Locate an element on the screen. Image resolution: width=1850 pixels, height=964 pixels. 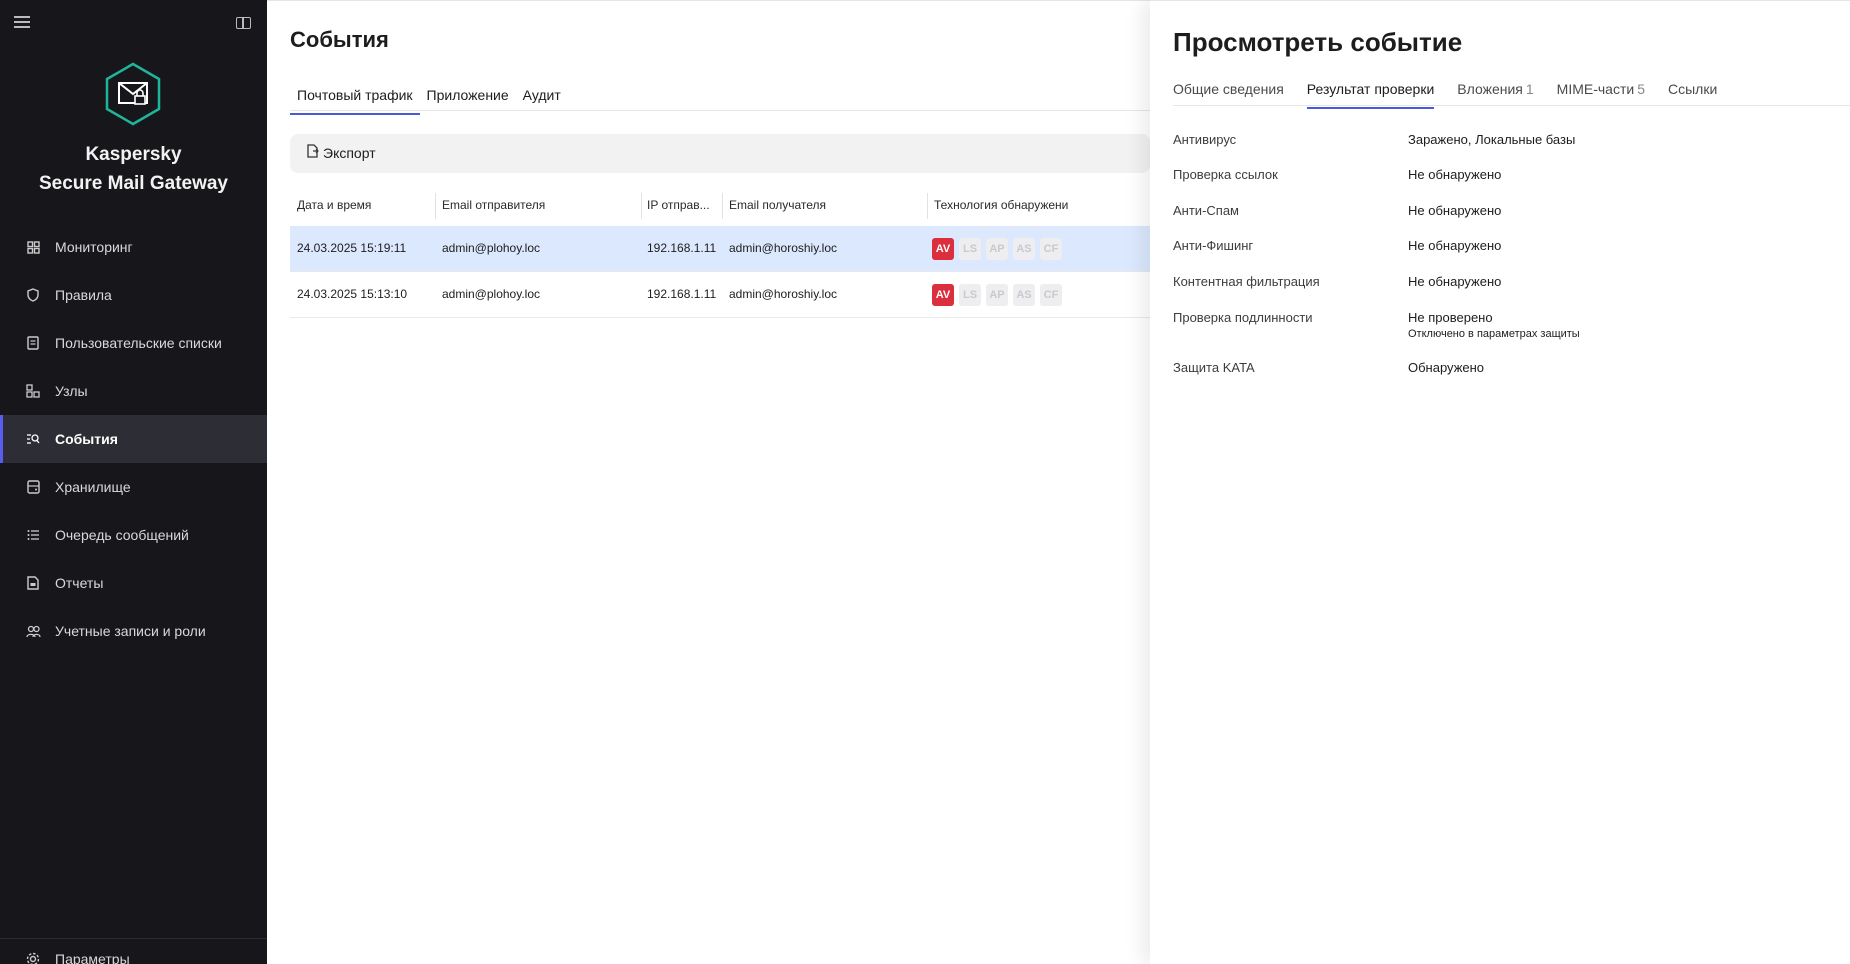
tab-label: MIME-части is located at coordinates (1595, 89).